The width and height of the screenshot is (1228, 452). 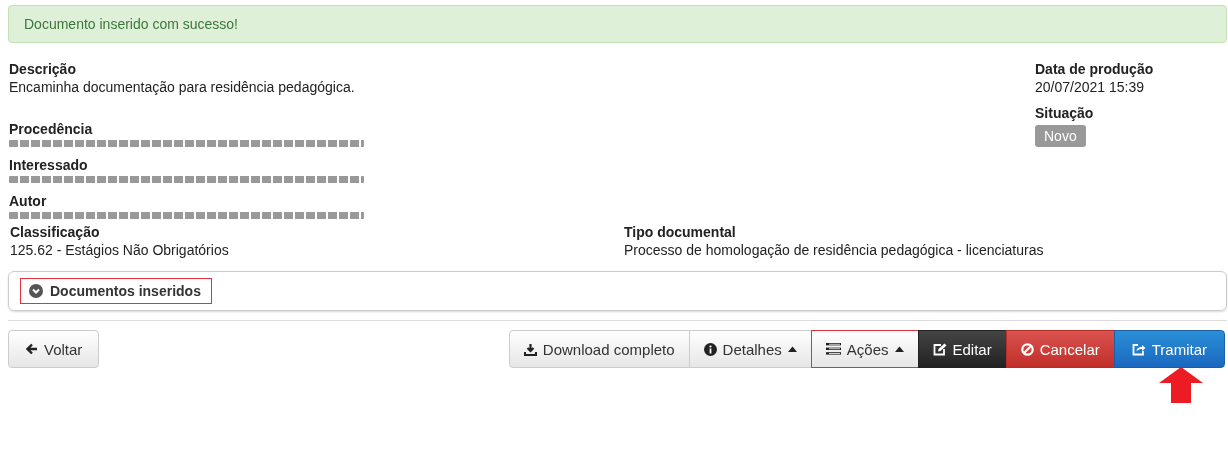 What do you see at coordinates (617, 24) in the screenshot?
I see `success-alert: Documento inserido com sucesso!` at bounding box center [617, 24].